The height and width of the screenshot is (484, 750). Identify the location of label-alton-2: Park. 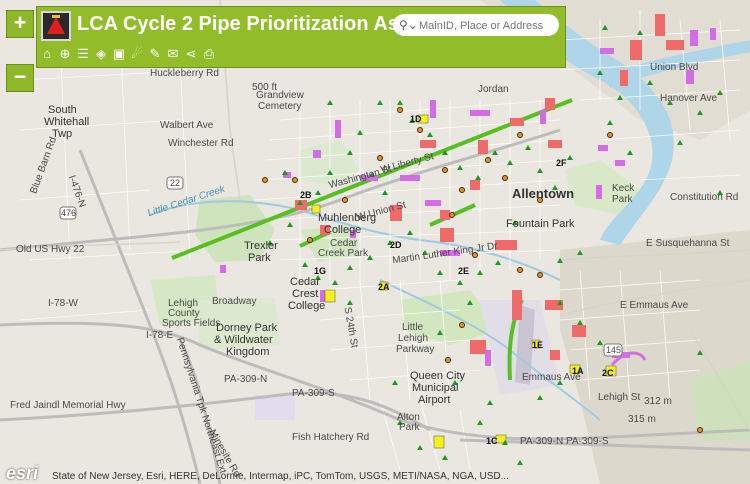
(409, 427).